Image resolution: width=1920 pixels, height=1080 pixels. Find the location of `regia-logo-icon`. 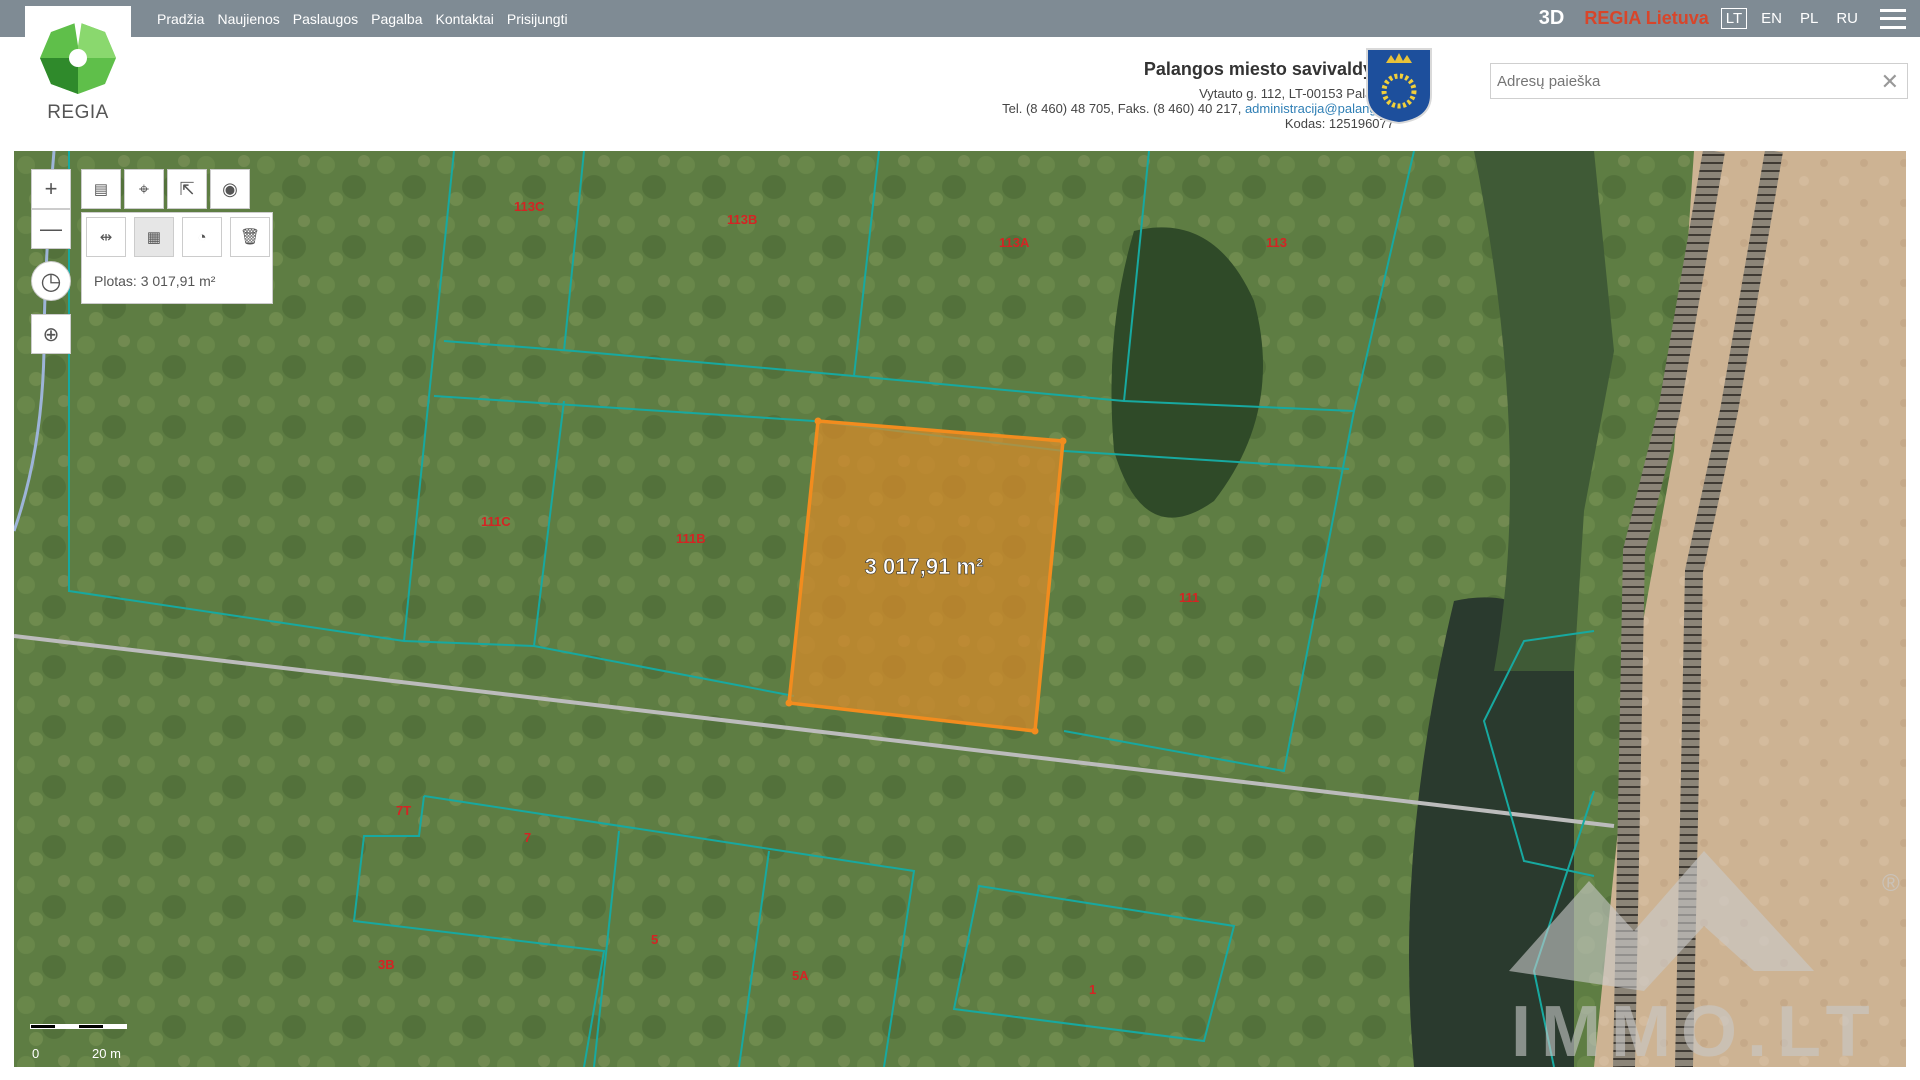

regia-logo-icon is located at coordinates (78, 57).